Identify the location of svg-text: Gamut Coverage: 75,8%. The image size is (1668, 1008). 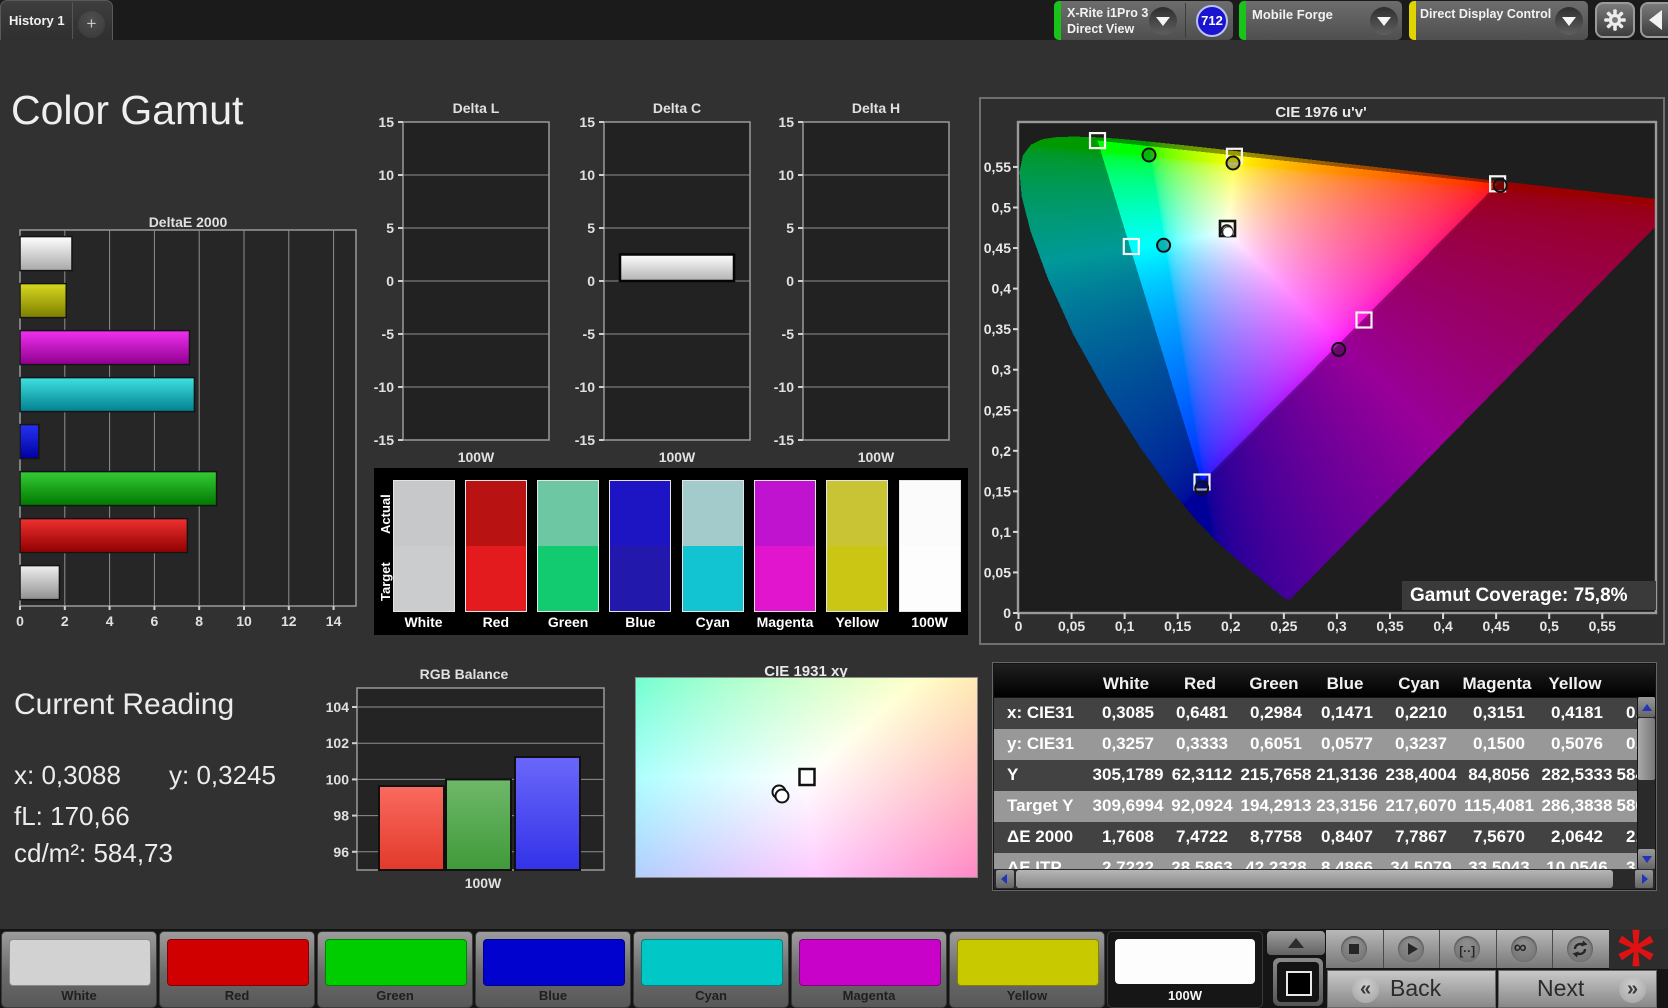
(1519, 595).